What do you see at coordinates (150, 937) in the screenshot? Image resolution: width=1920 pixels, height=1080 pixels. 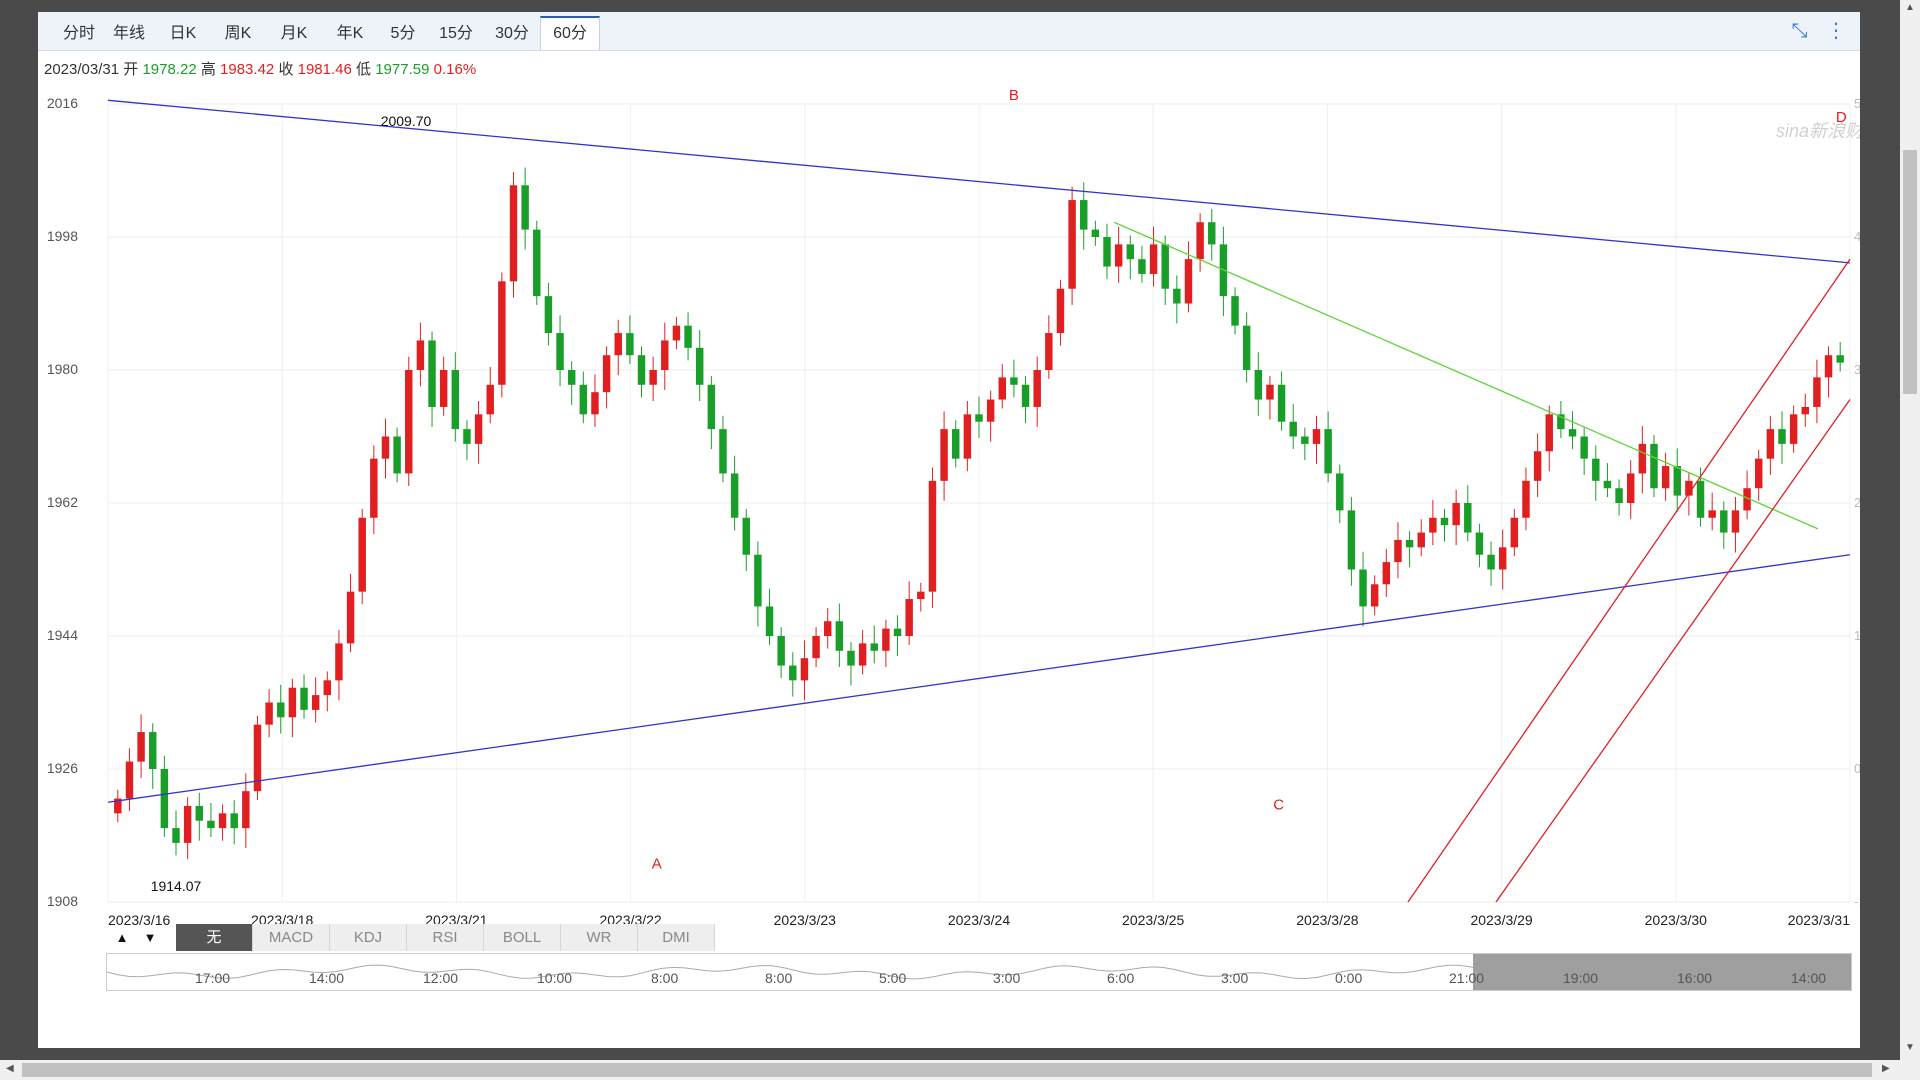 I see `arrow-down-icon: ▼` at bounding box center [150, 937].